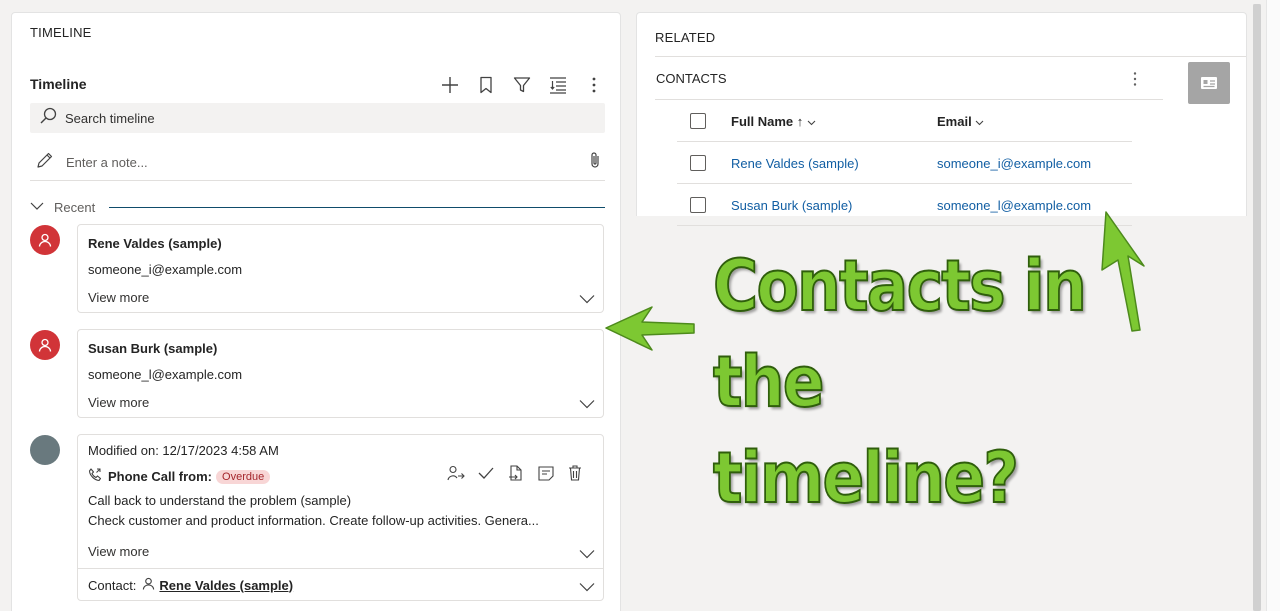 The image size is (1280, 611). I want to click on contacts-title: CONTACTS, so click(691, 78).